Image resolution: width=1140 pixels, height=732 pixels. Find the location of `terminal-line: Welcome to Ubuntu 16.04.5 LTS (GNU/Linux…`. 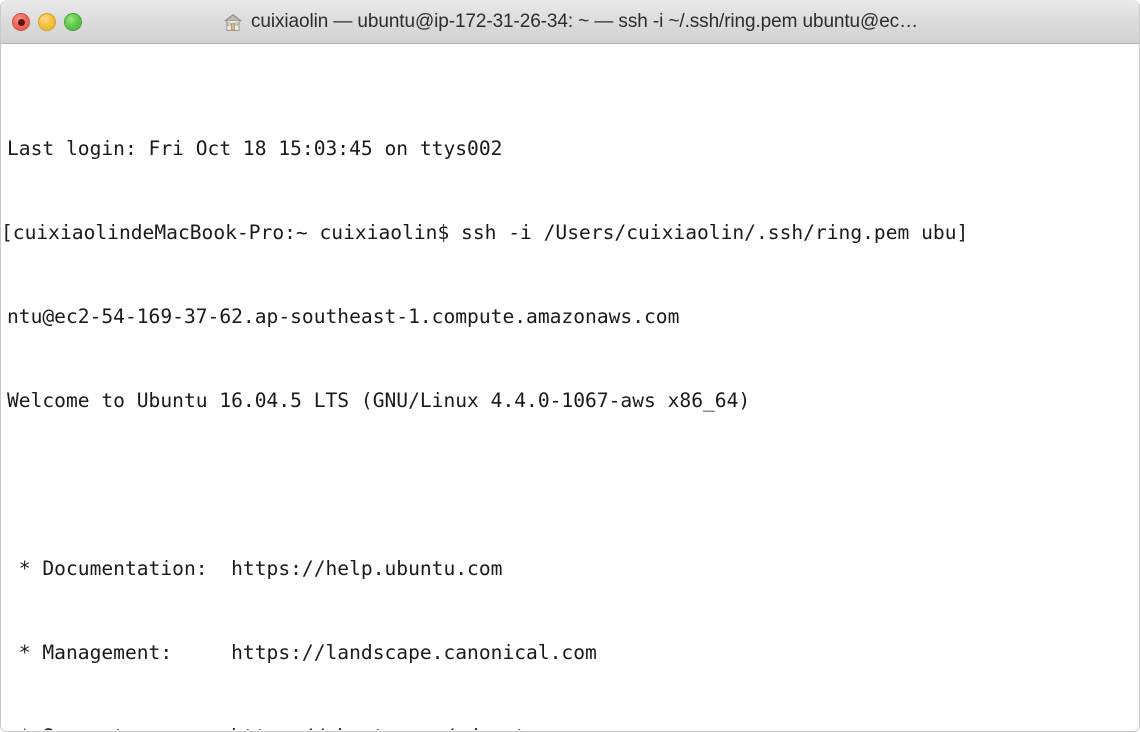

terminal-line: Welcome to Ubuntu 16.04.5 LTS (GNU/Linux… is located at coordinates (379, 400).